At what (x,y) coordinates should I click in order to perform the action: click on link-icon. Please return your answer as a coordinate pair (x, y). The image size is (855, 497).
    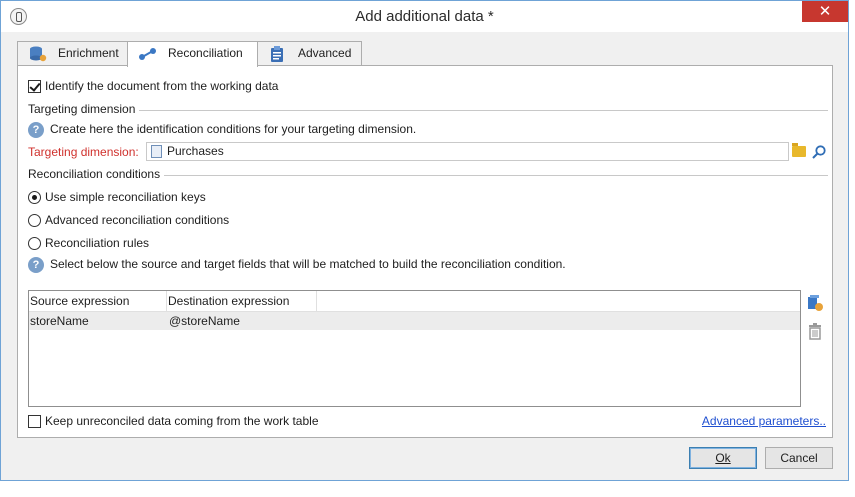
    Looking at the image, I should click on (147, 54).